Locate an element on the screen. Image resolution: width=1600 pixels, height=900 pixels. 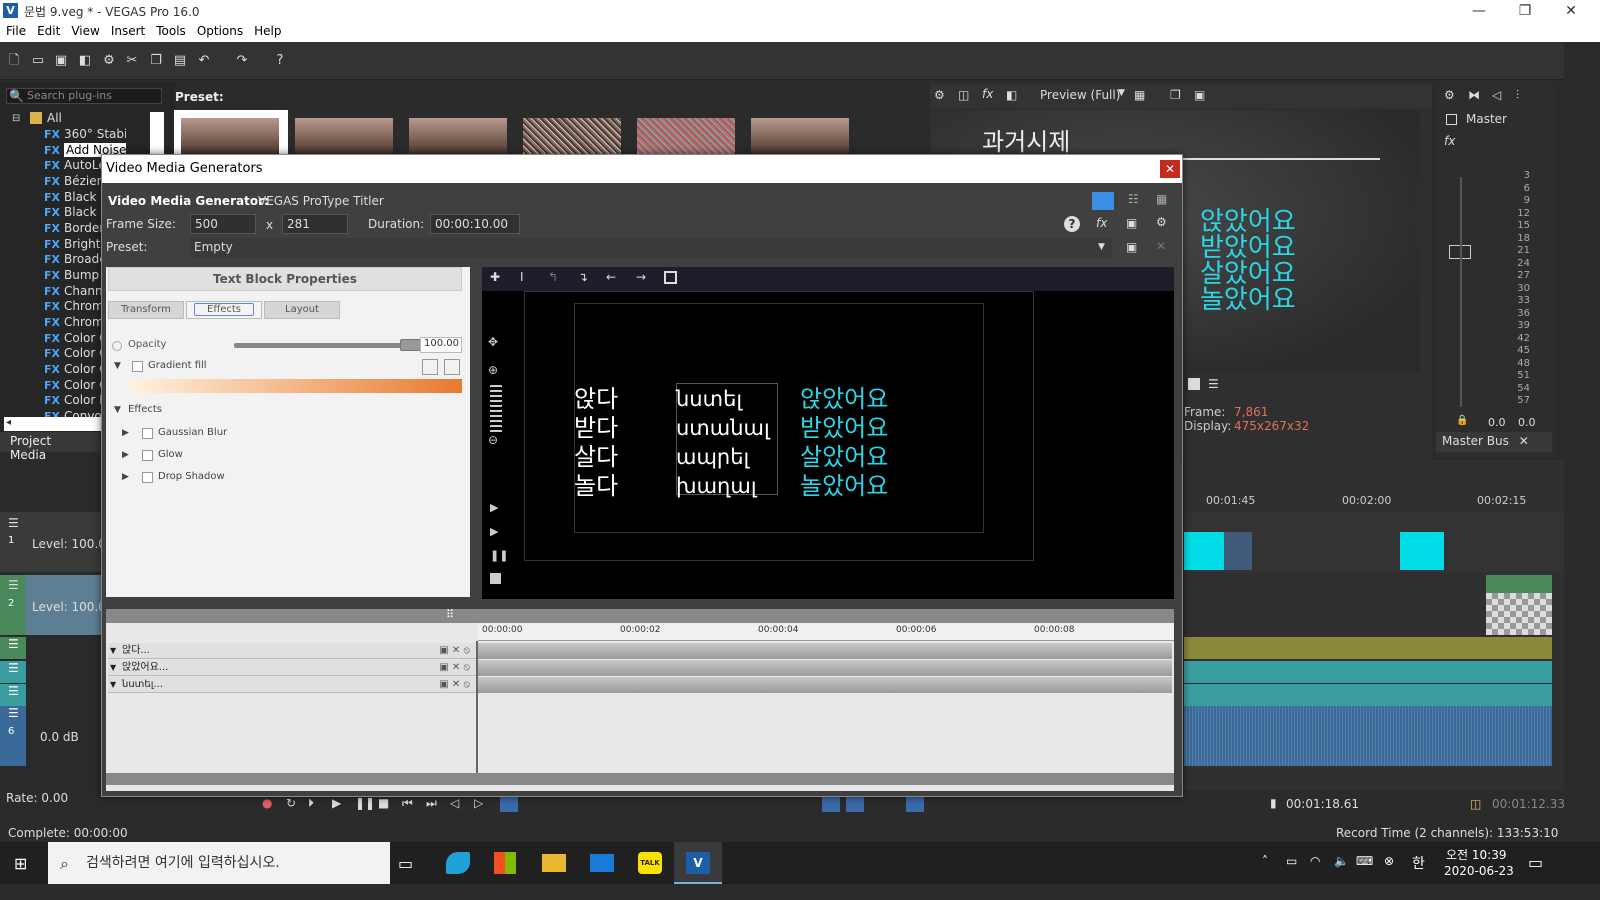
wifi-icon: ◠ is located at coordinates (1315, 861).